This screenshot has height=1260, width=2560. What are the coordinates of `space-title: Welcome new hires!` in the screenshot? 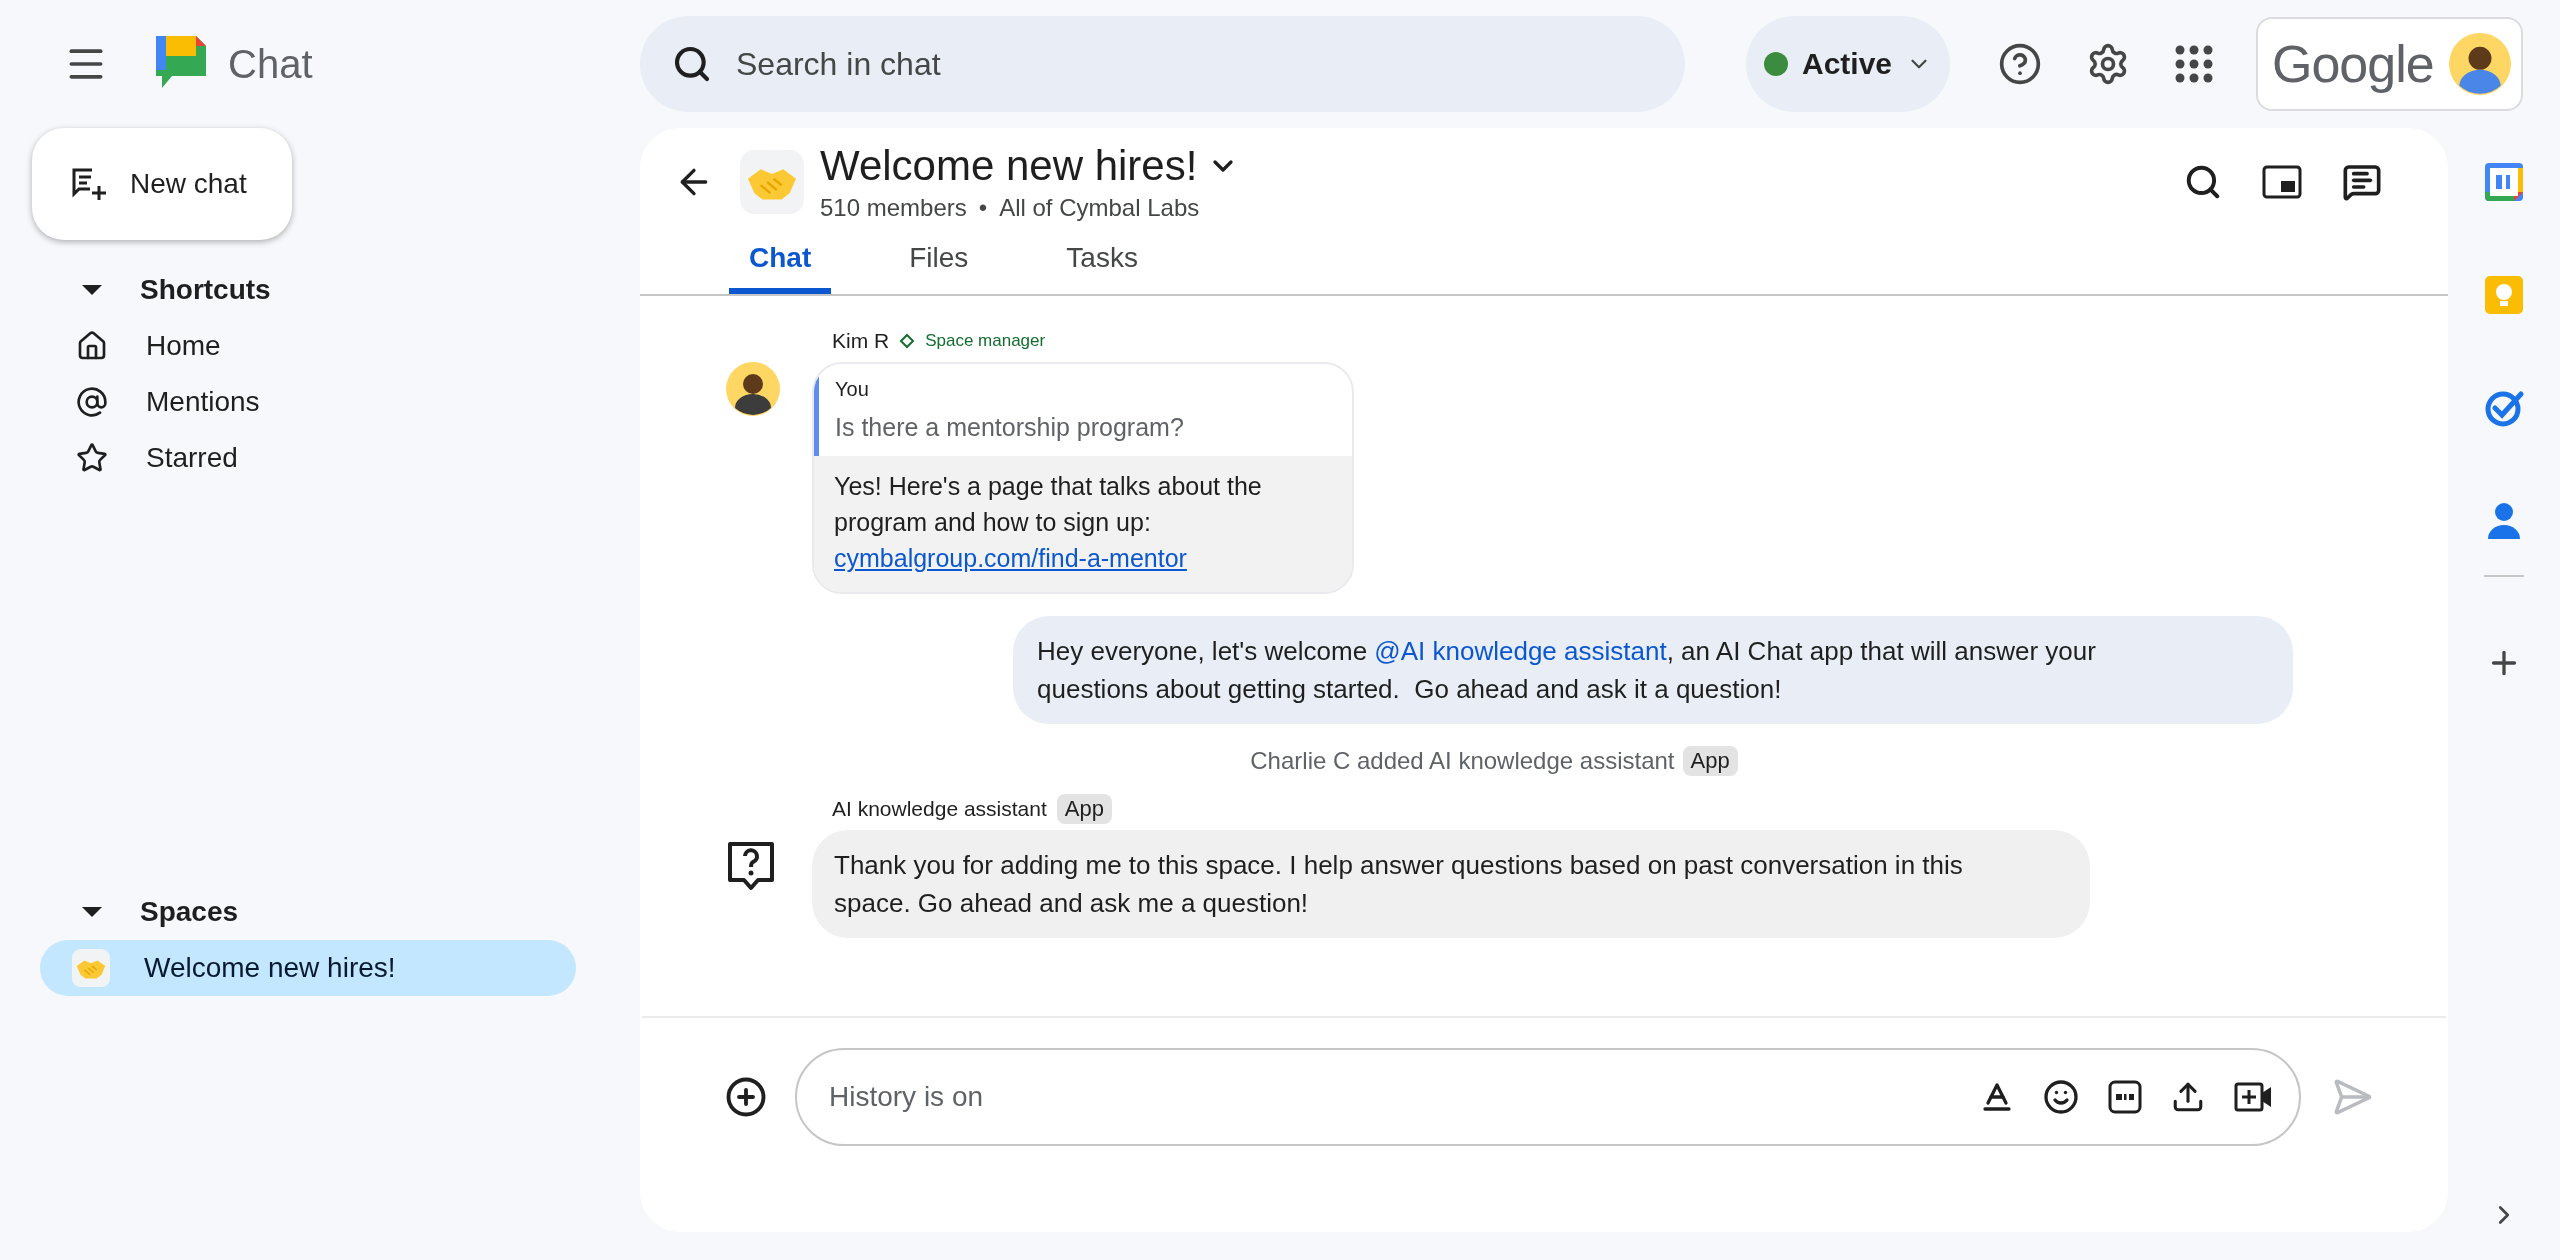 It's located at (1009, 166).